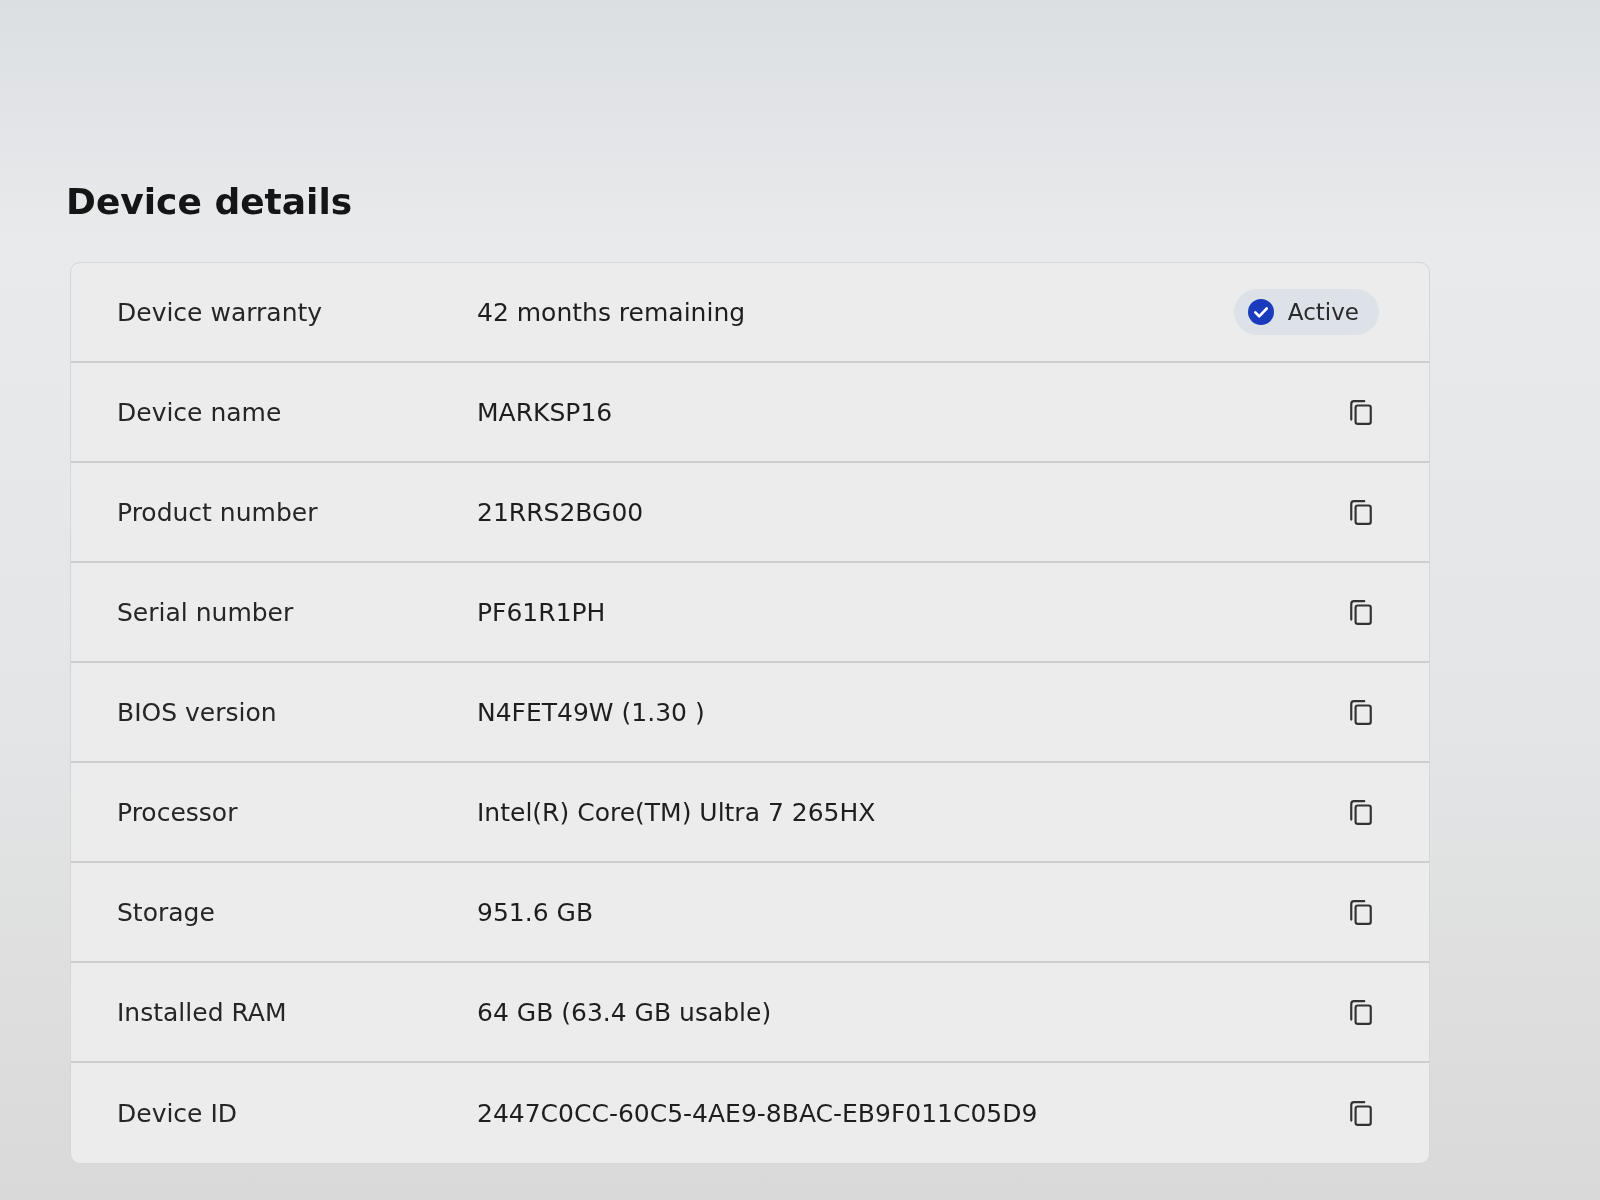  I want to click on detail-value: Intel(R) Core(TM) Ultra 7 265HX, so click(677, 812).